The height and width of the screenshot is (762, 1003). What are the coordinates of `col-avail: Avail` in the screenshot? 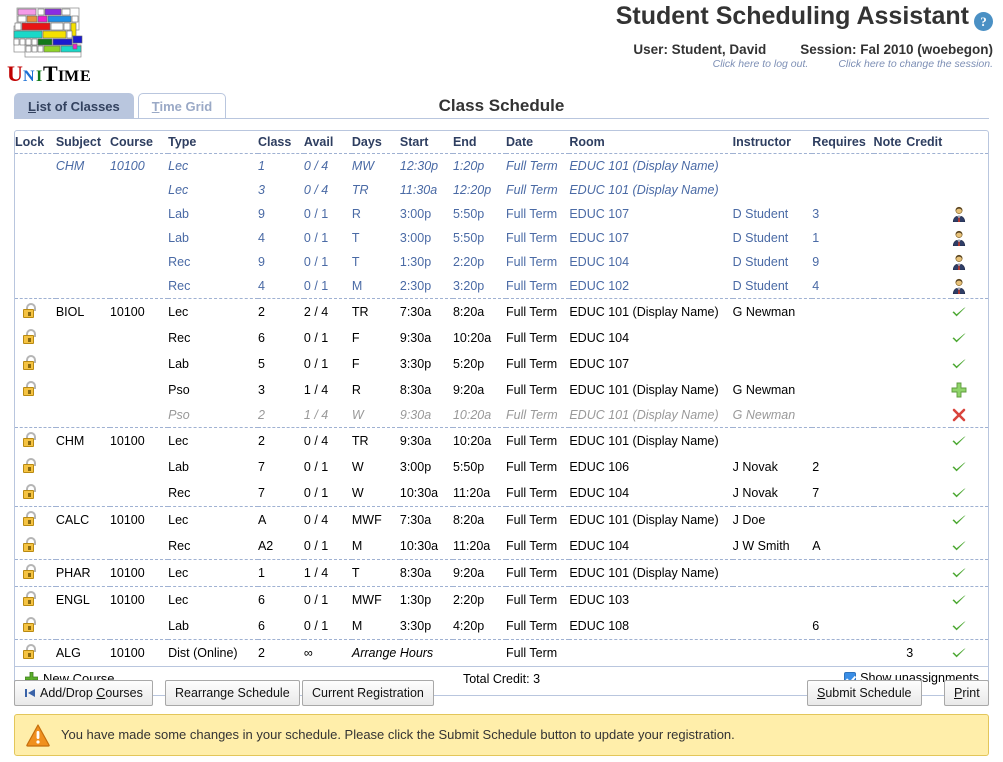 It's located at (327, 142).